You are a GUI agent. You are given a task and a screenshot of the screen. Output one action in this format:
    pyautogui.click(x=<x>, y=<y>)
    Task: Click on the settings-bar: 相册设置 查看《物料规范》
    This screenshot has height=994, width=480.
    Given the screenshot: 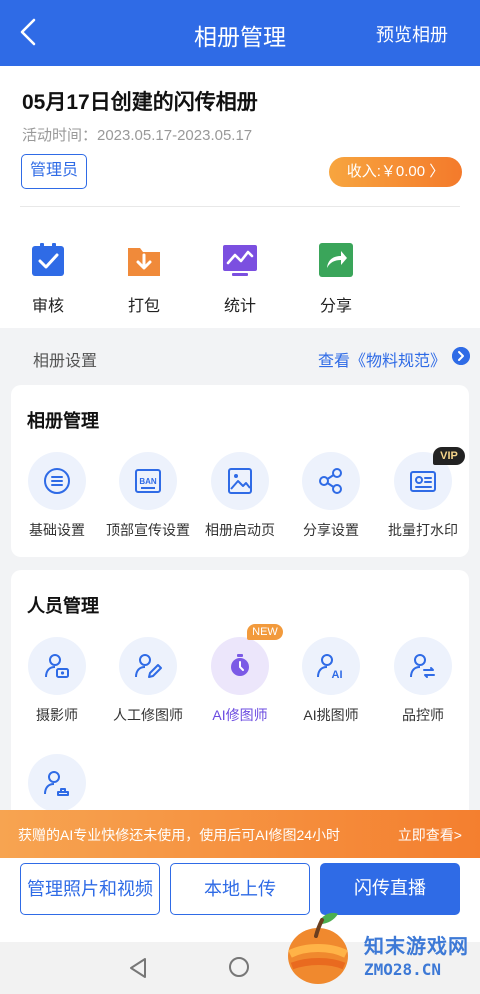 What is the action you would take?
    pyautogui.click(x=240, y=356)
    